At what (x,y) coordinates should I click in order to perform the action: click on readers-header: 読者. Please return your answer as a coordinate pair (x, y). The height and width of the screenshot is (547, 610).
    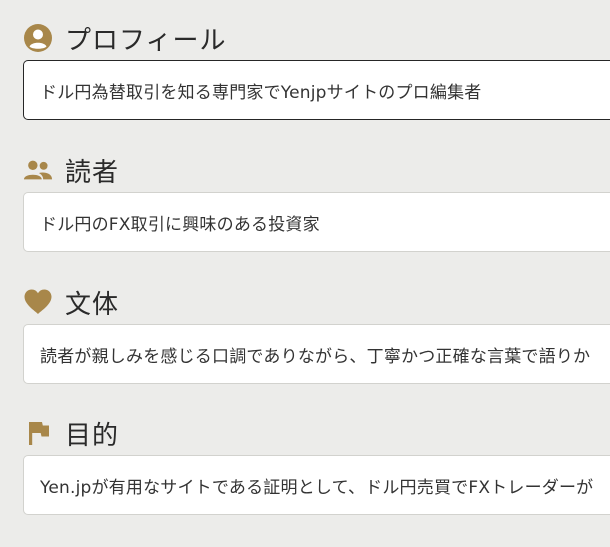
    Looking at the image, I should click on (316, 170).